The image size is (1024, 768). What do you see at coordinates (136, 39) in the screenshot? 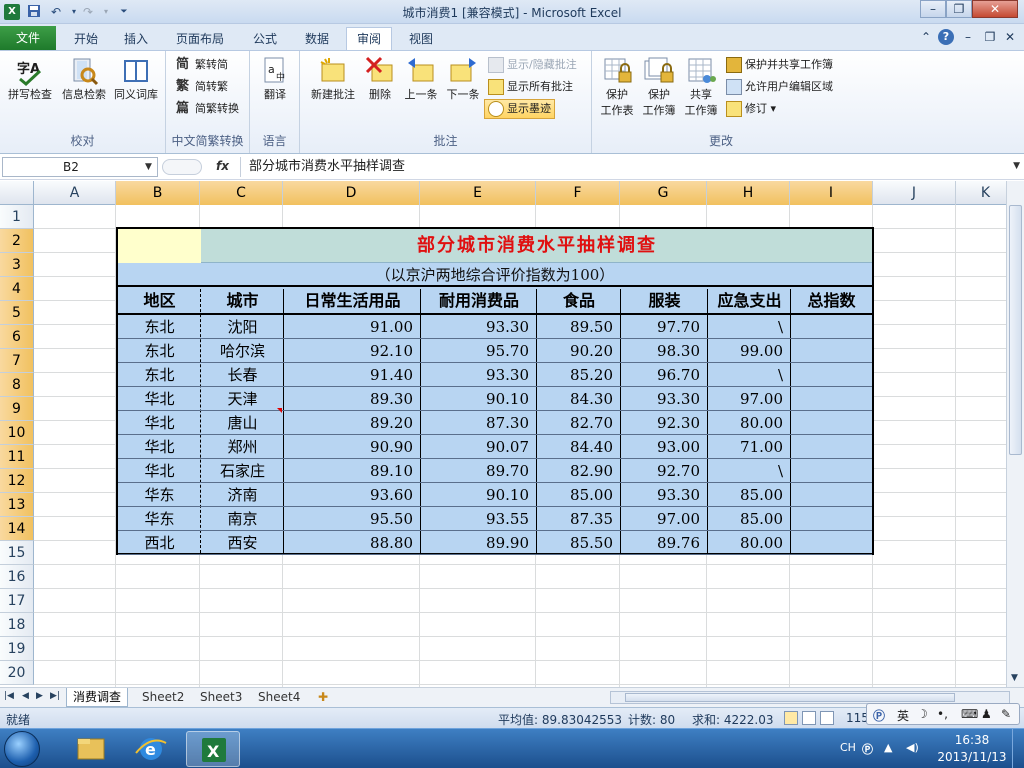
I see `tab-insert: 插入` at bounding box center [136, 39].